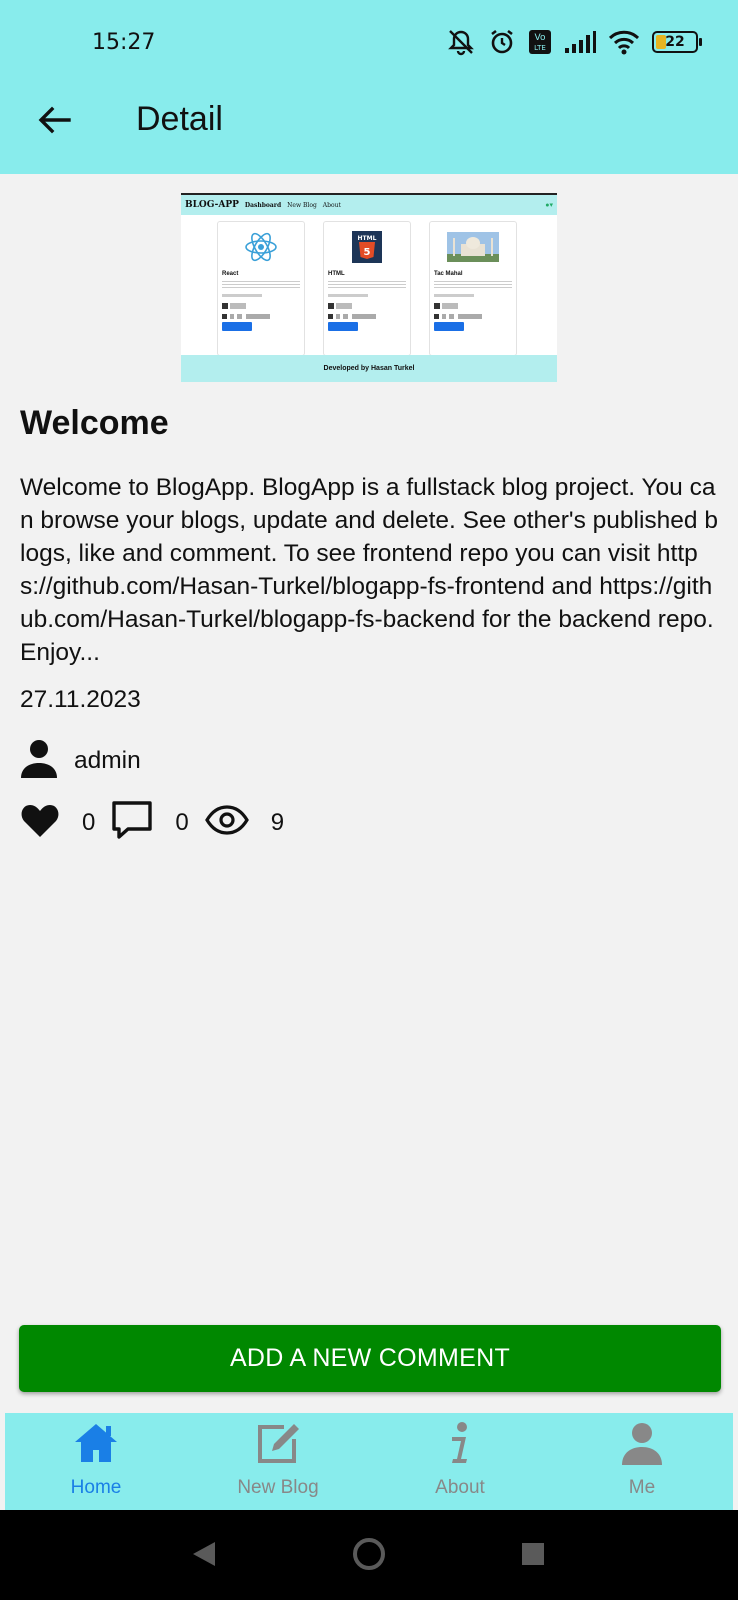 Image resolution: width=738 pixels, height=1600 pixels. I want to click on preview-navbar: BLOG-APP Dashboard New Blog About ●▾, so click(369, 205).